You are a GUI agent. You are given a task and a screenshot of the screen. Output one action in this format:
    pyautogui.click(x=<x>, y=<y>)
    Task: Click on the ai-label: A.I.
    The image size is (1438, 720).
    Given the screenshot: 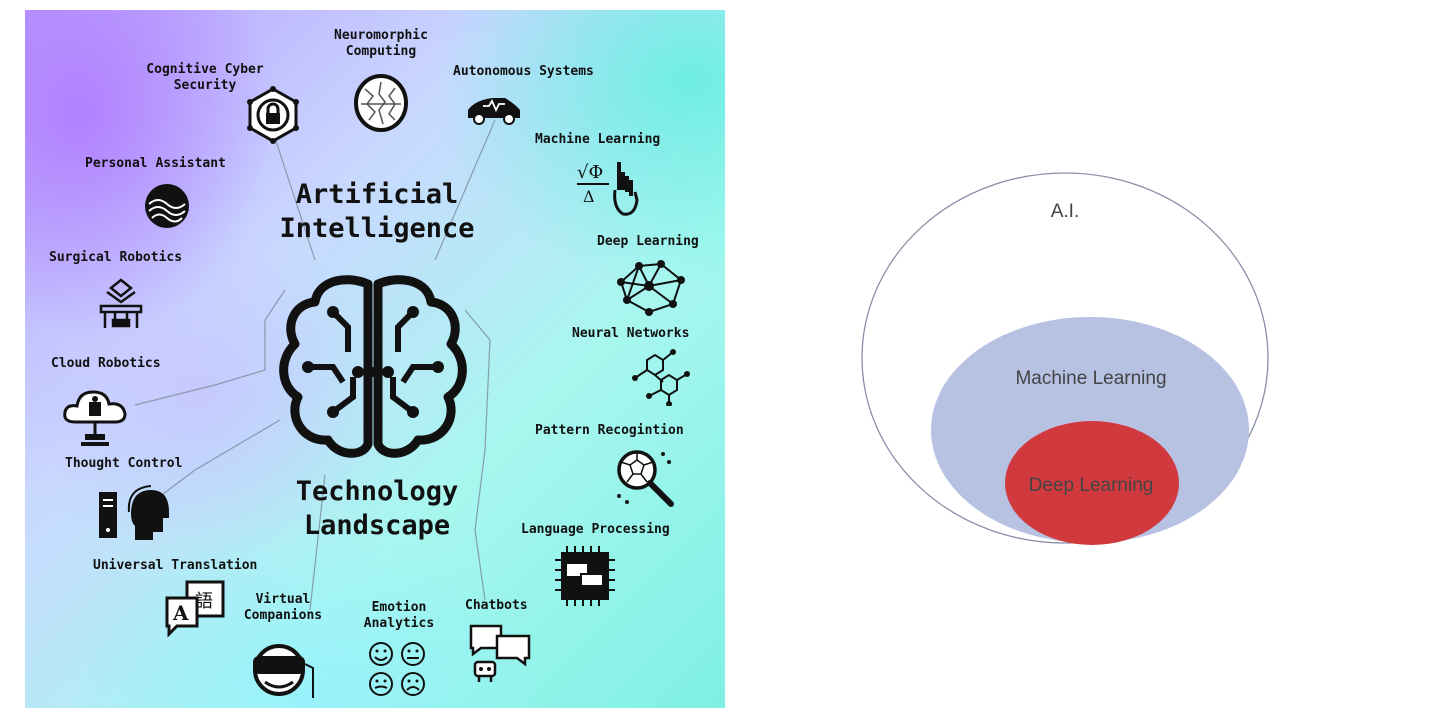 What is the action you would take?
    pyautogui.click(x=1065, y=211)
    